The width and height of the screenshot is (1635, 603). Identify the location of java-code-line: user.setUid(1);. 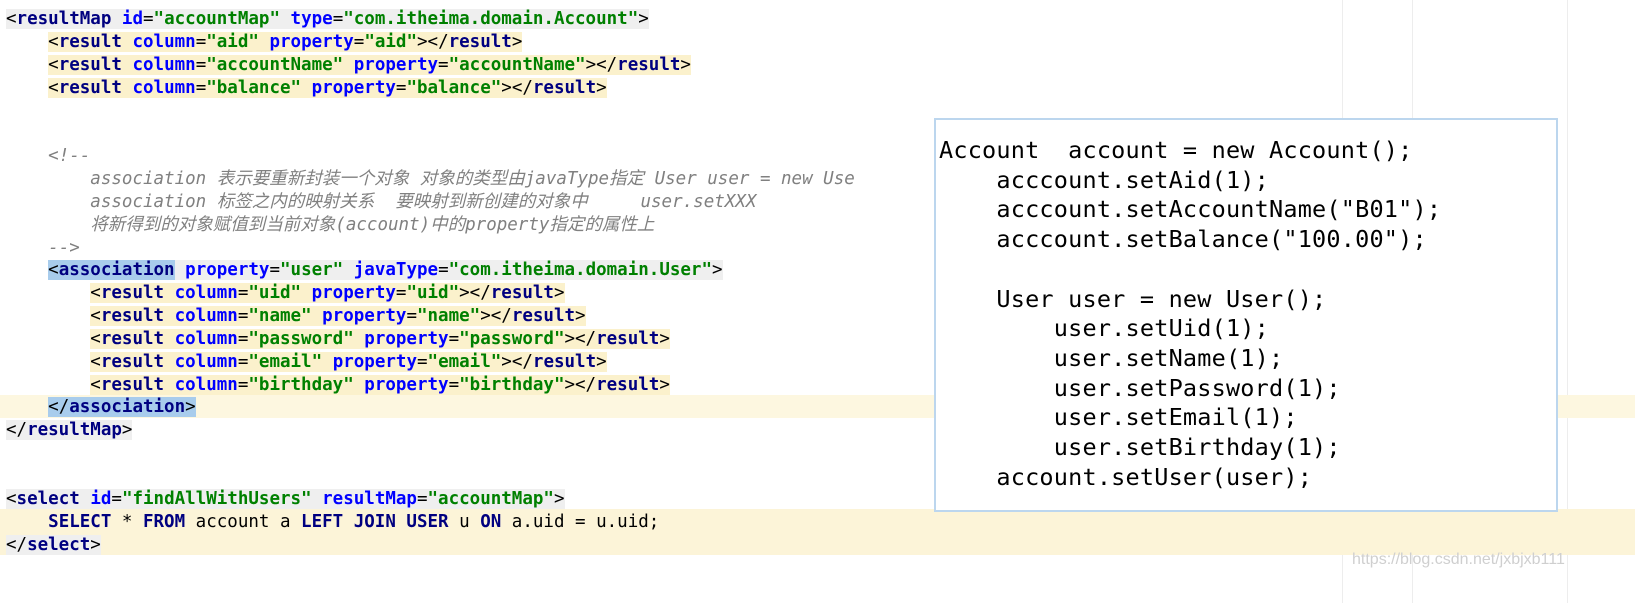
(1104, 328).